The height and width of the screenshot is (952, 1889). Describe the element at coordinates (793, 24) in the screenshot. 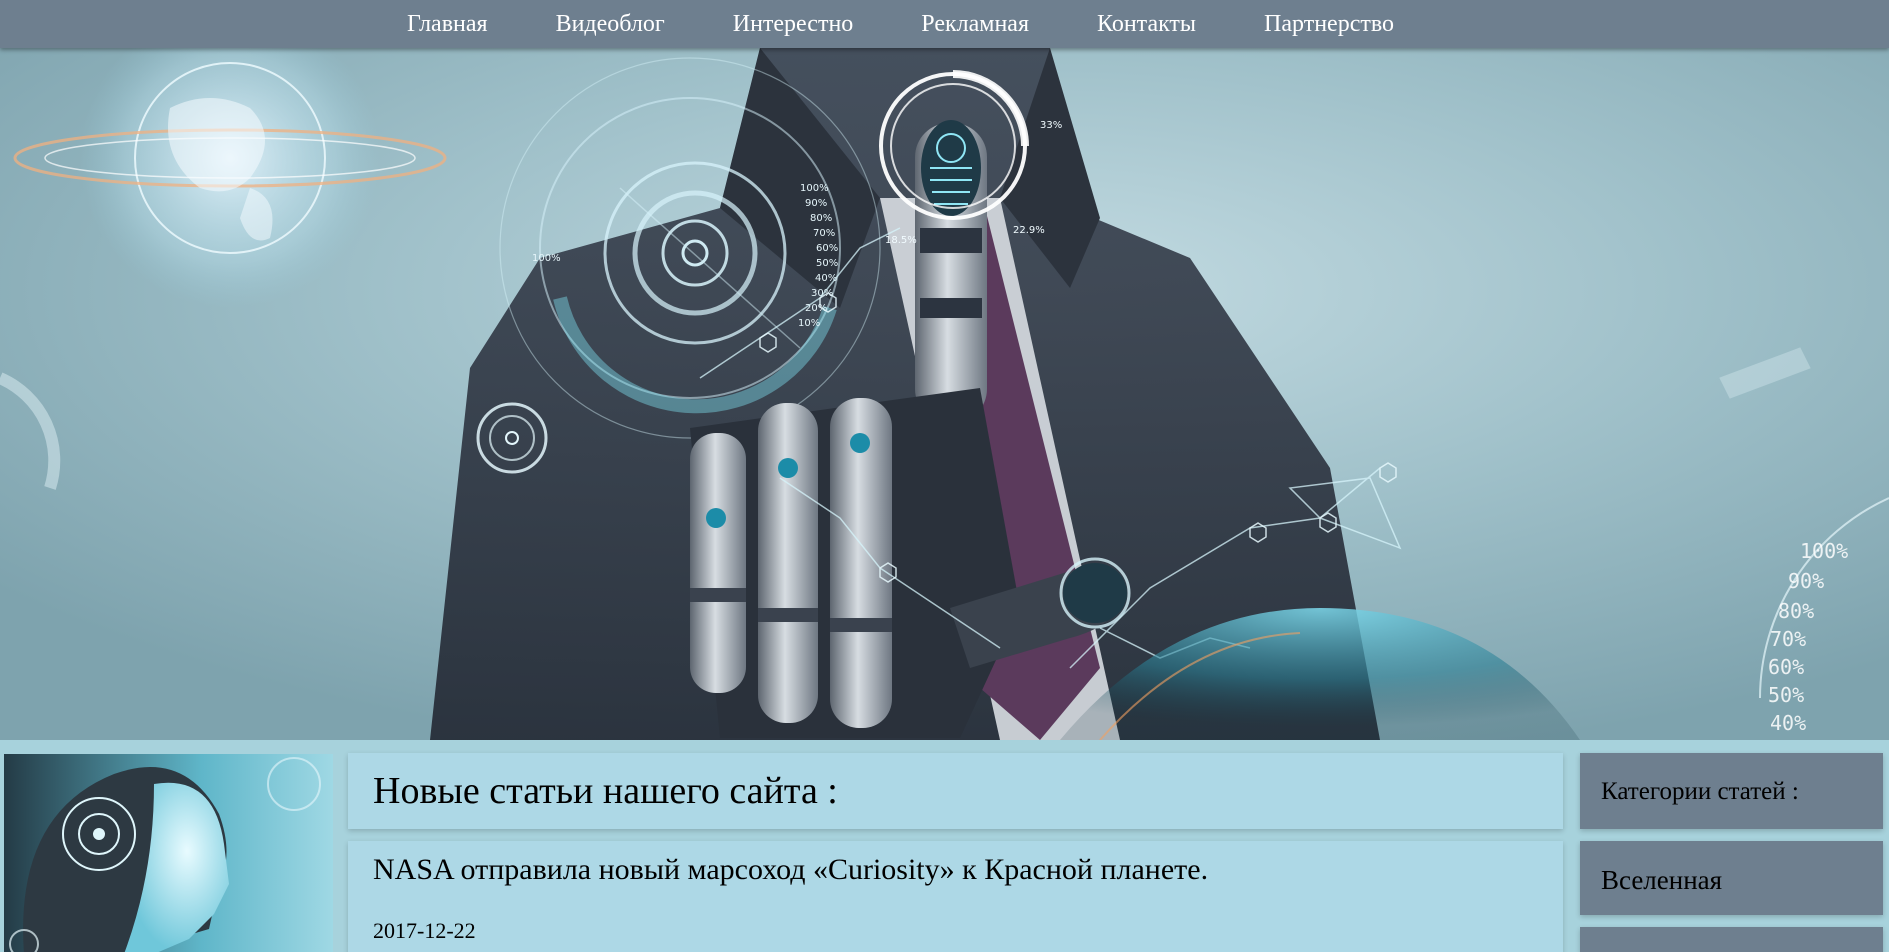

I see `nav-item-interesting: Интерестно` at that location.